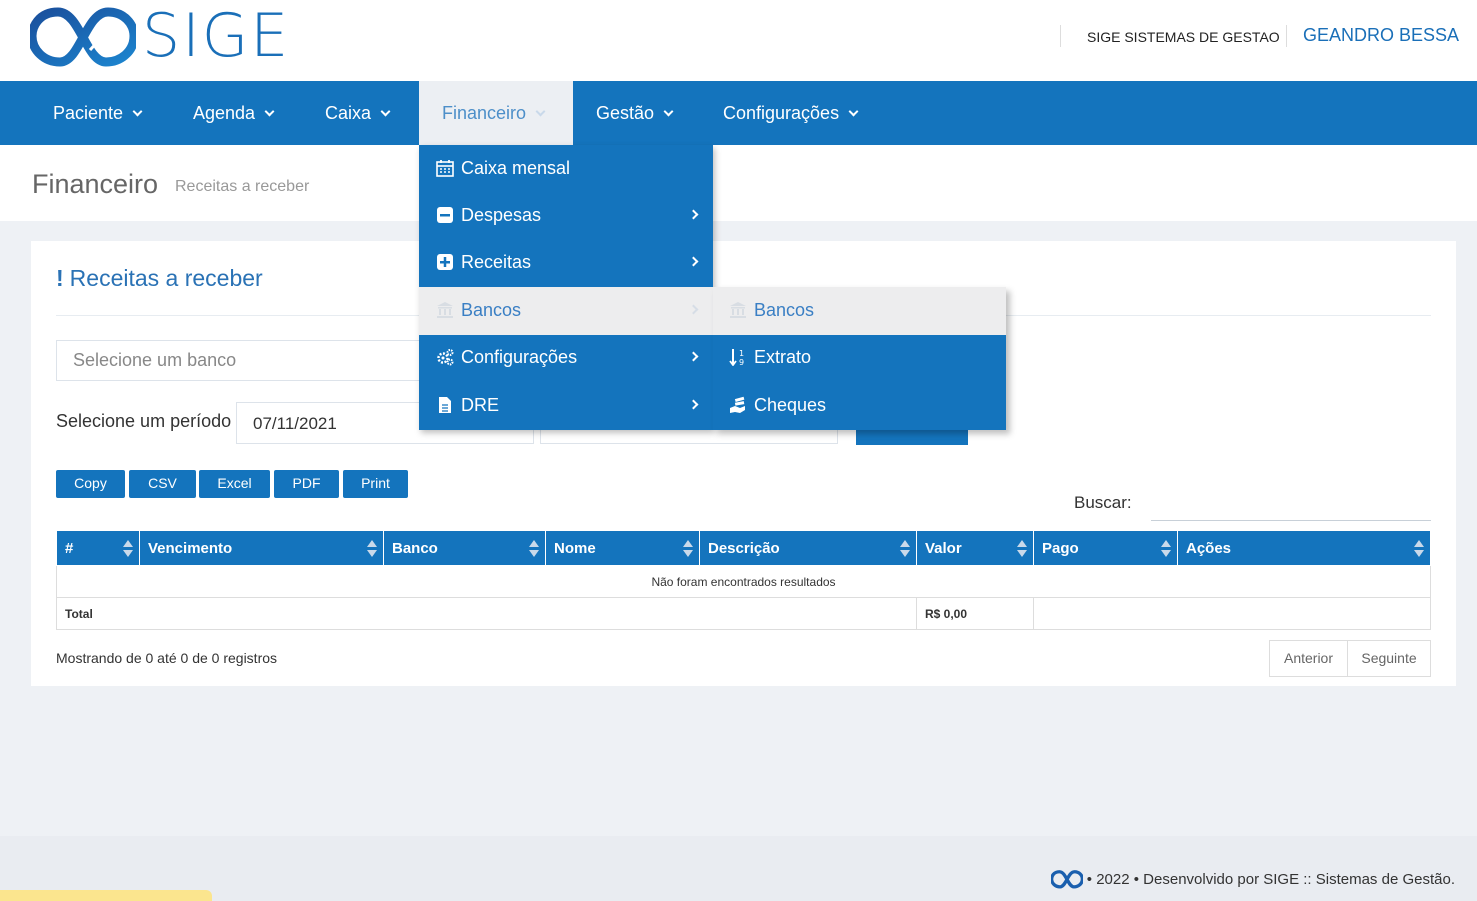 The height and width of the screenshot is (901, 1477). I want to click on page-title-bar: Financeiro Receitas a receber, so click(738, 183).